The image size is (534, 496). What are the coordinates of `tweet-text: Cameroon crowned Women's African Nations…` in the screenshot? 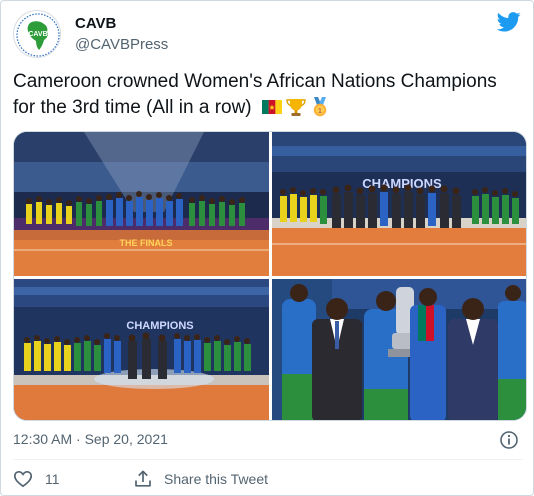 It's located at (268, 95).